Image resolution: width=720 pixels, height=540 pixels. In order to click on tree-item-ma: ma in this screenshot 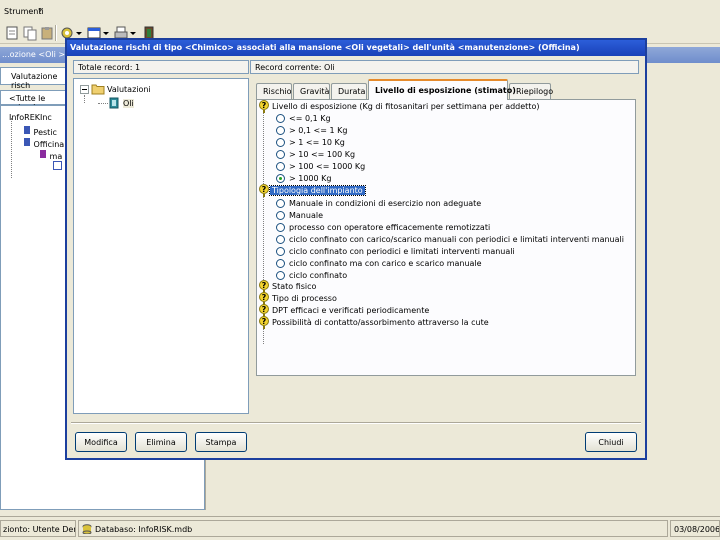, I will do `click(50, 155)`.